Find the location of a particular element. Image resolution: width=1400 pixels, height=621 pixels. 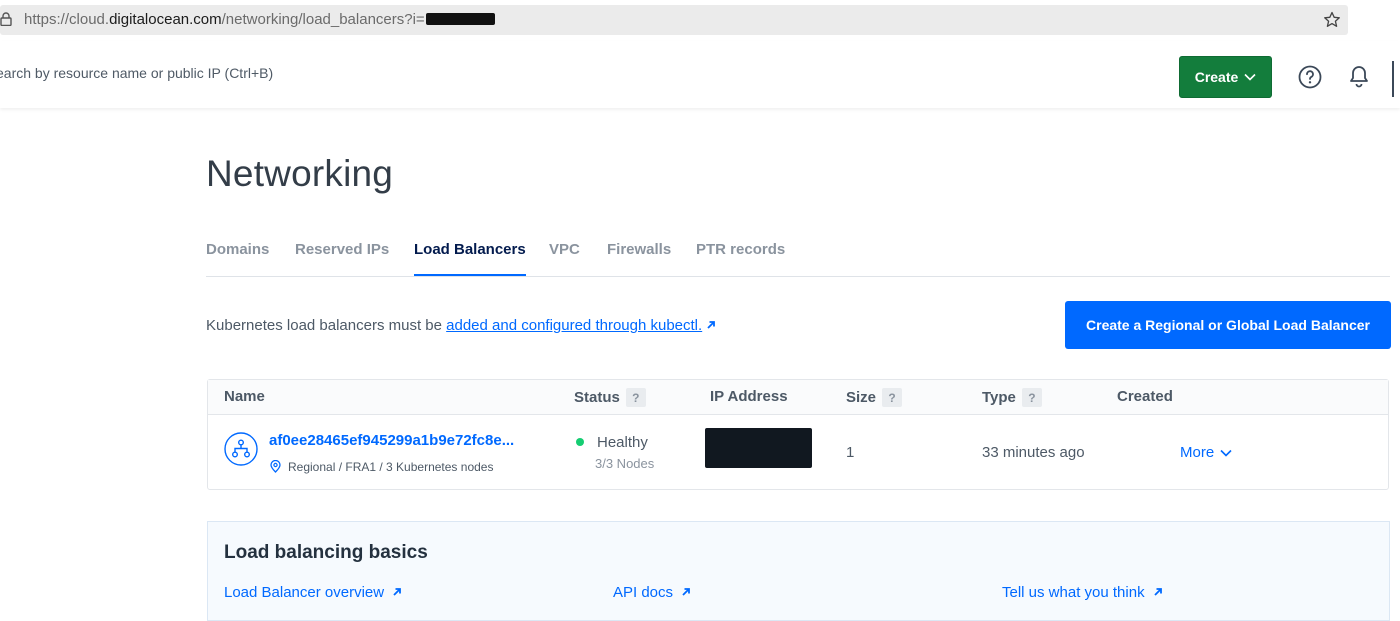

overview-link-label: Load Balancer overview is located at coordinates (304, 592).